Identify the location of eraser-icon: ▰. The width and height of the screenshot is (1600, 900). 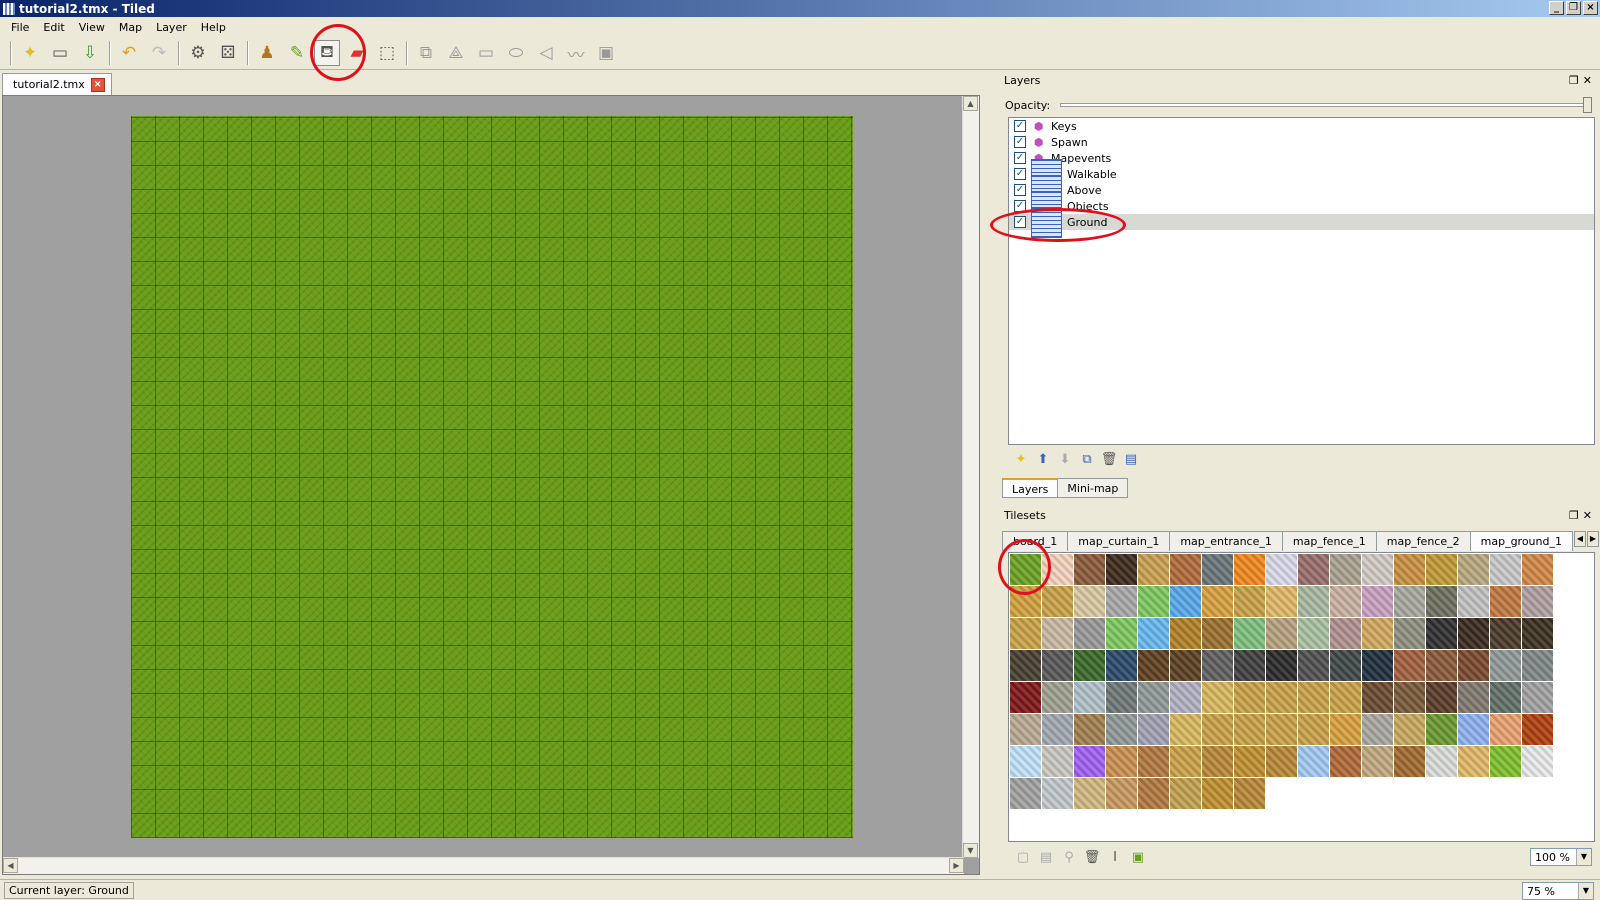
(357, 53).